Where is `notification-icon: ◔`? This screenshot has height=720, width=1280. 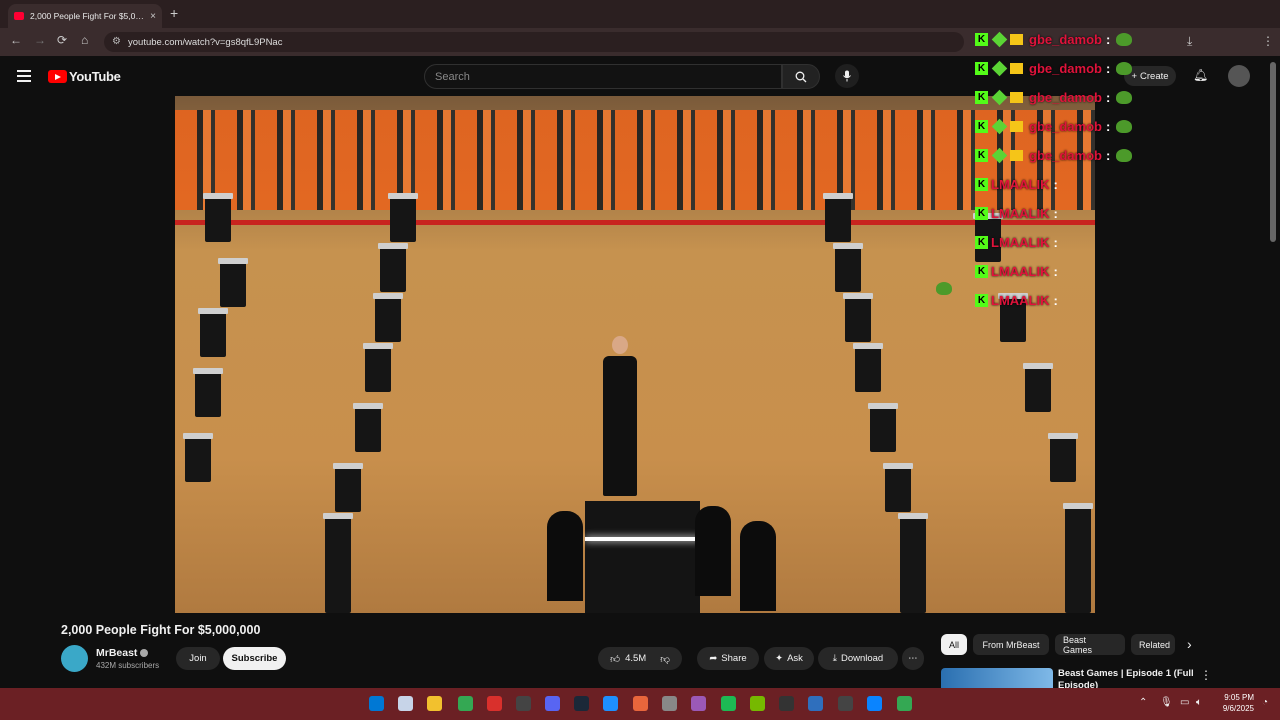 notification-icon: ◔ is located at coordinates (1265, 702).